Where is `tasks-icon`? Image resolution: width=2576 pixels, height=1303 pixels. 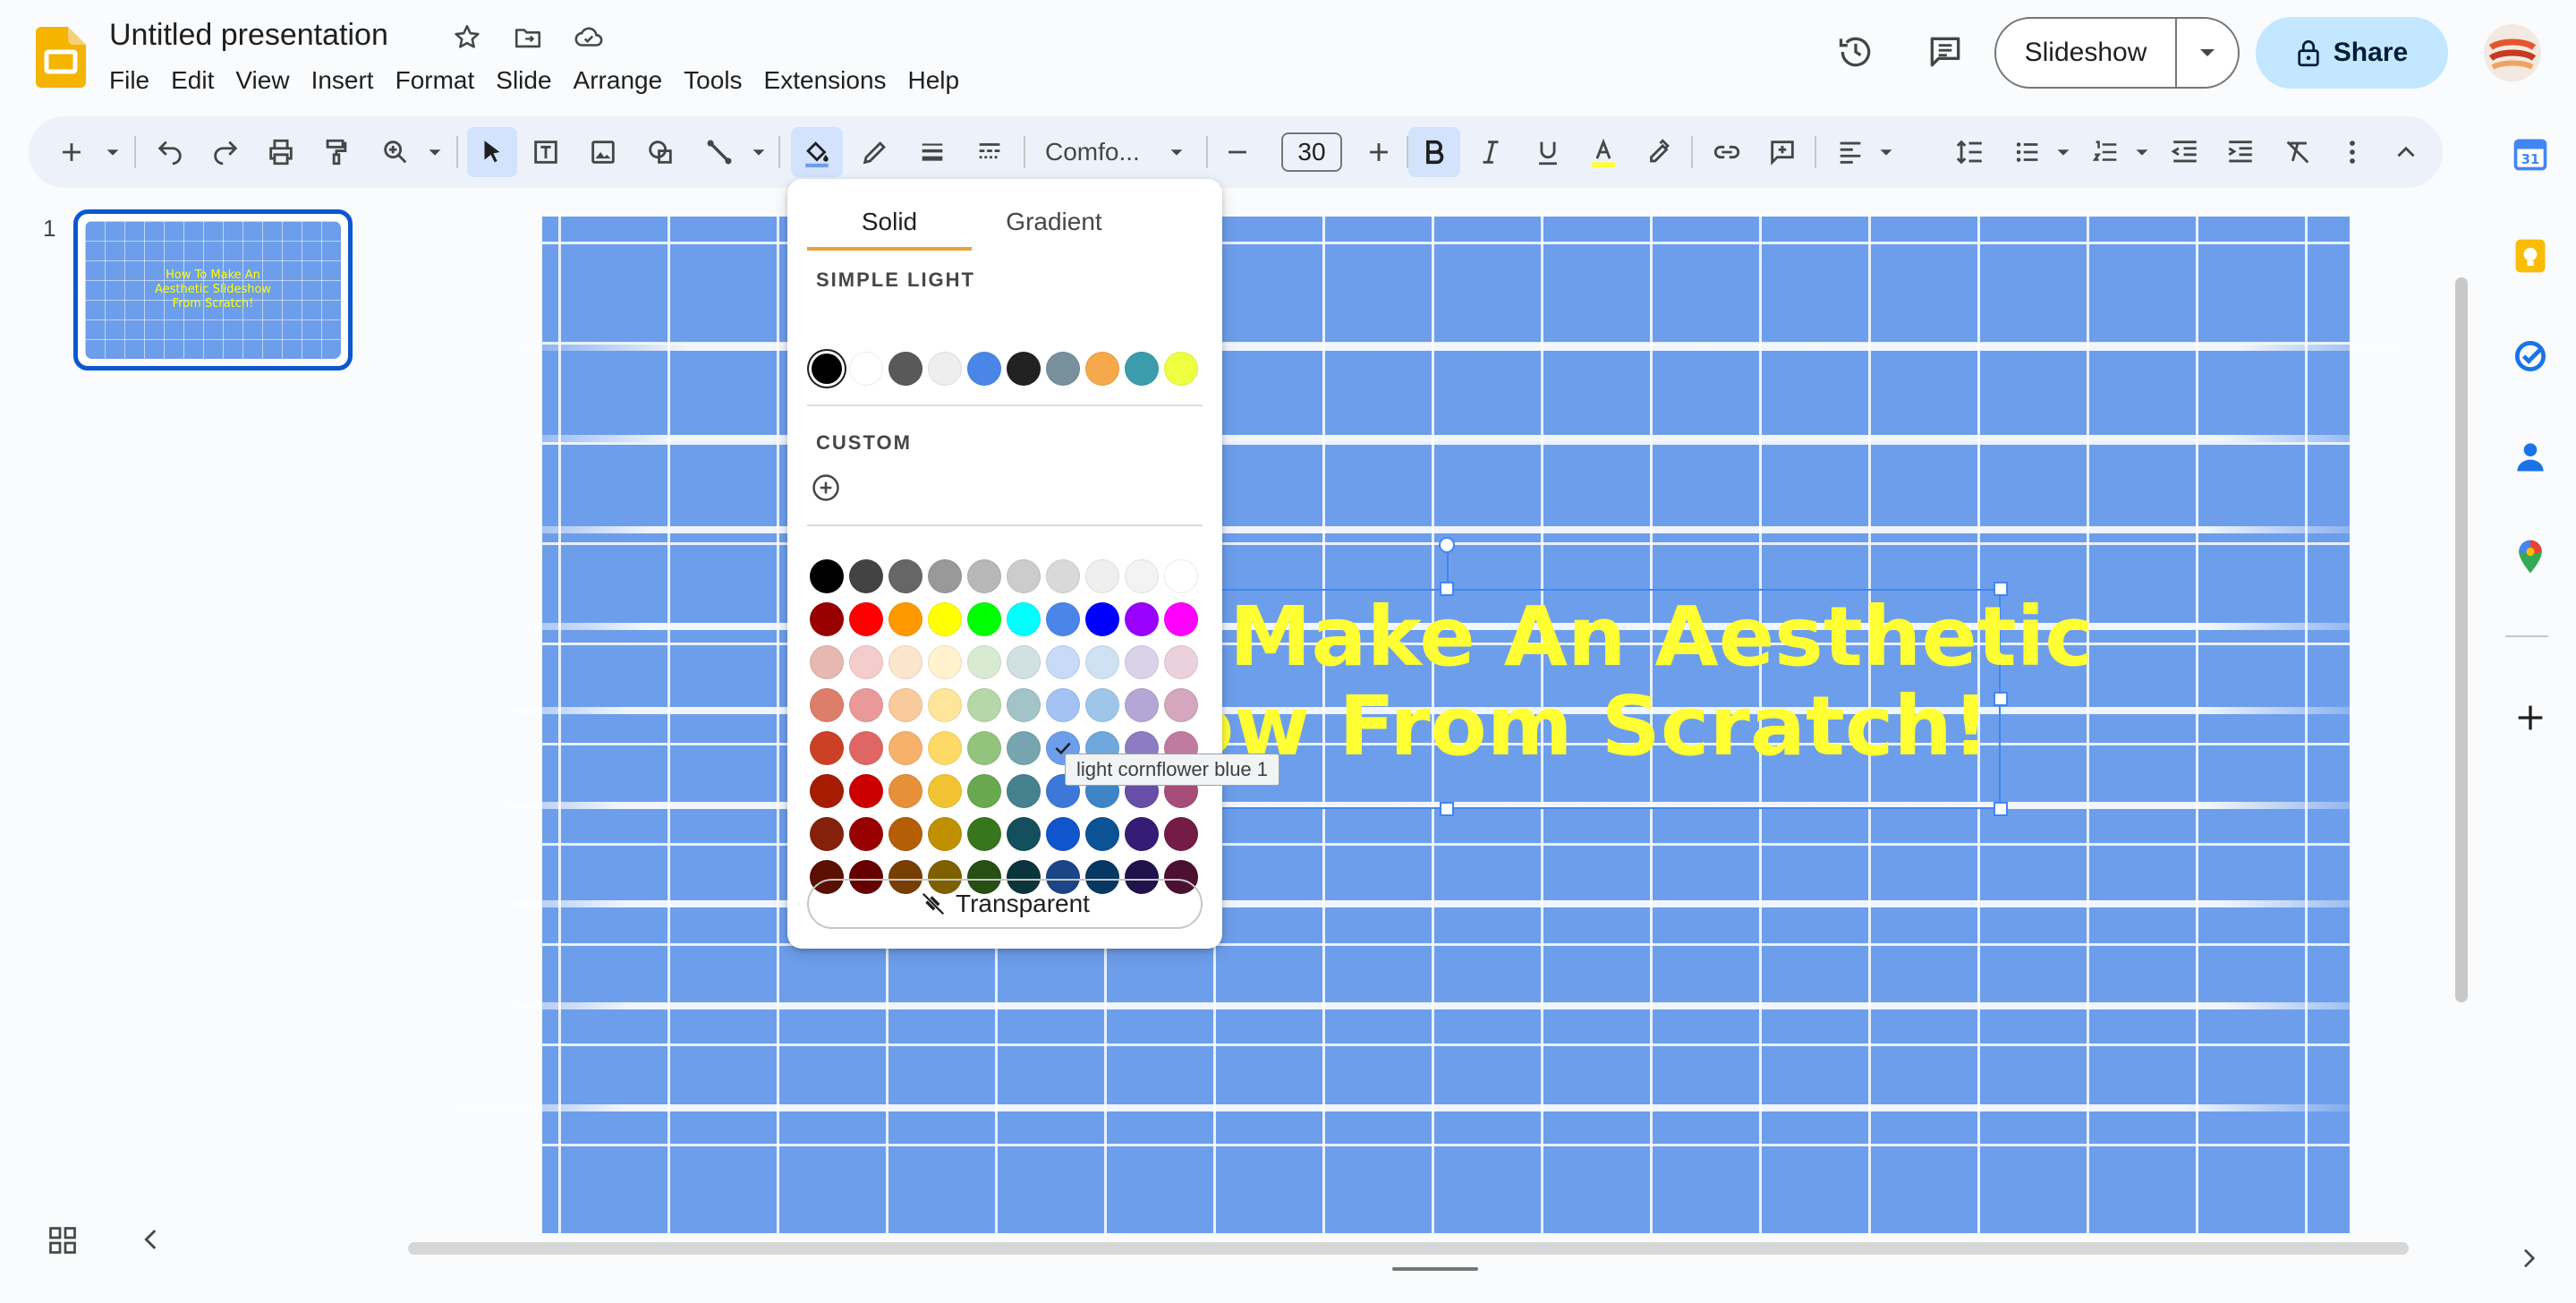 tasks-icon is located at coordinates (2530, 356).